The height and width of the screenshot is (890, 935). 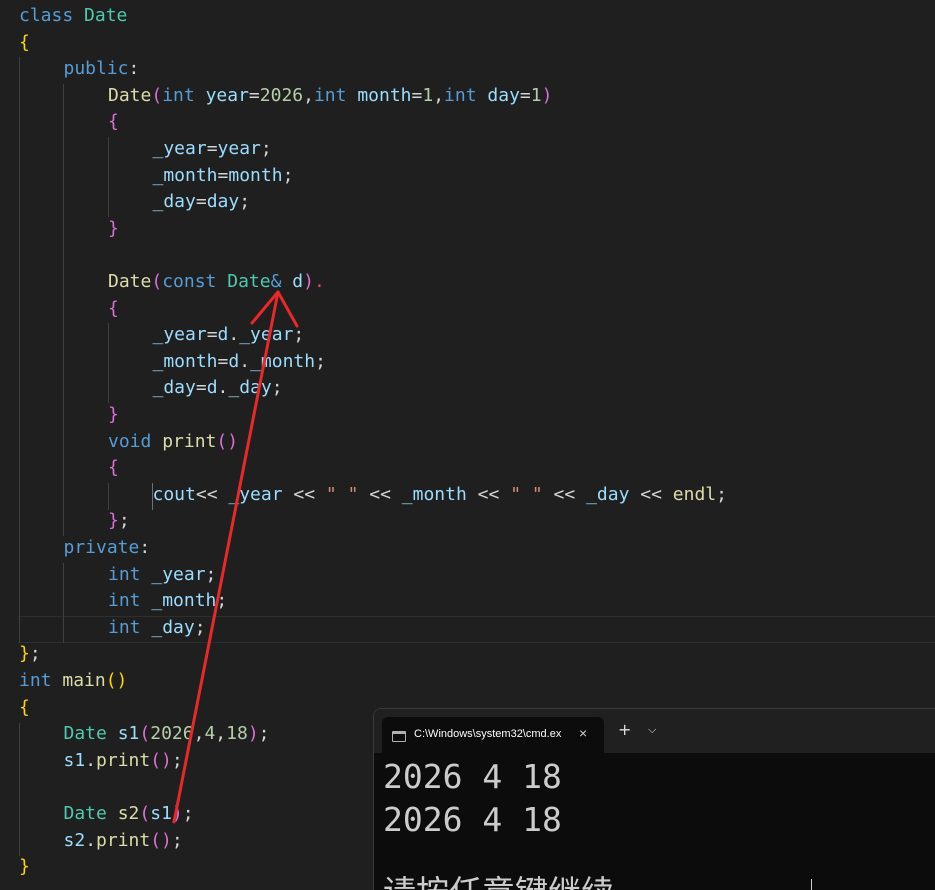 I want to click on code-line-27: {, so click(x=24, y=708).